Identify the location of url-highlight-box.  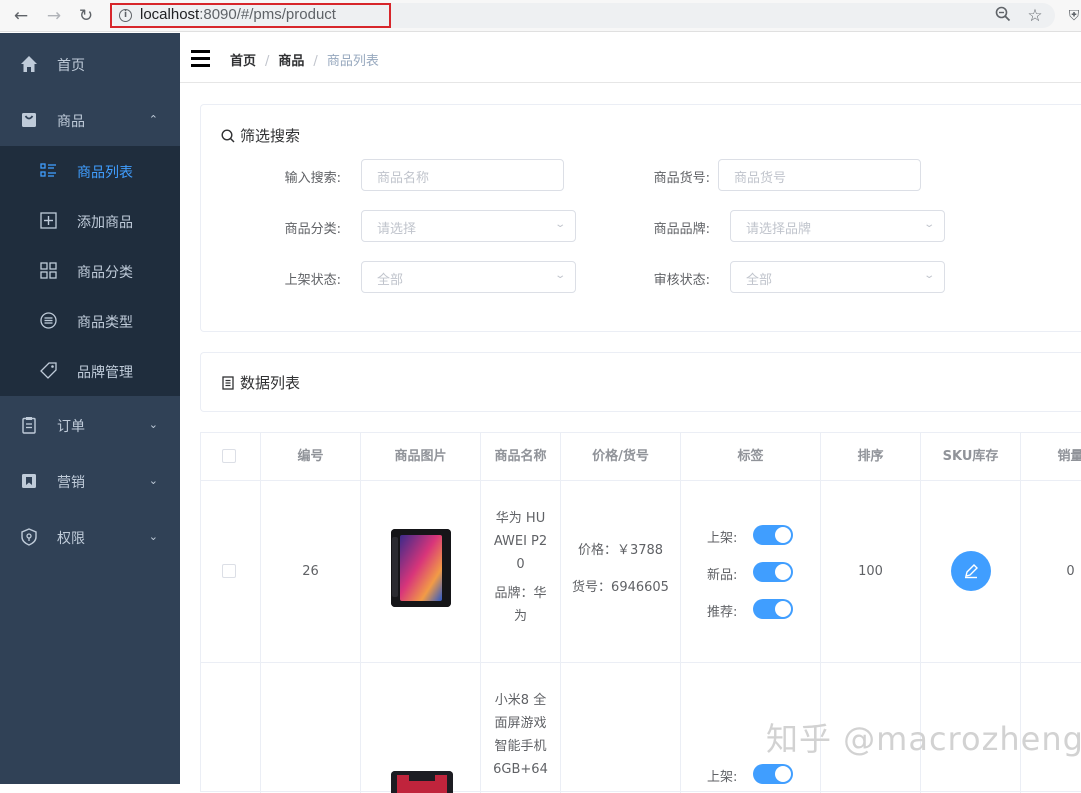
(250, 15).